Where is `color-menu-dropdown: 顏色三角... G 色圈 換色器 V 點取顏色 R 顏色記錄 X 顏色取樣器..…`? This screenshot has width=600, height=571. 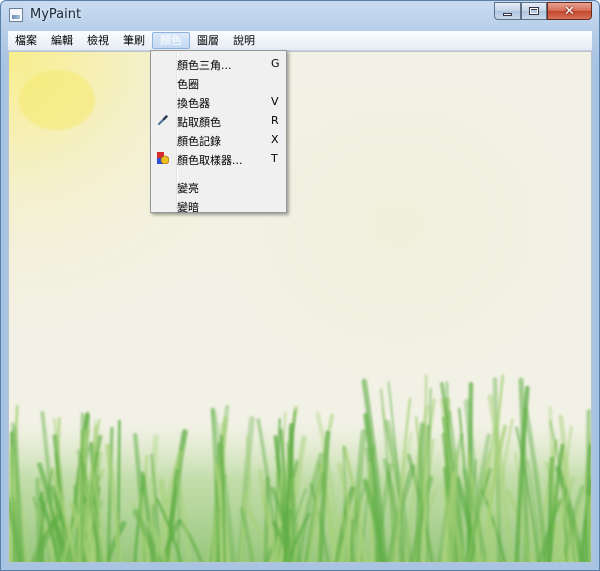
color-menu-dropdown: 顏色三角... G 色圈 換色器 V 點取顏色 R 顏色記錄 X 顏色取樣器..… is located at coordinates (218, 132).